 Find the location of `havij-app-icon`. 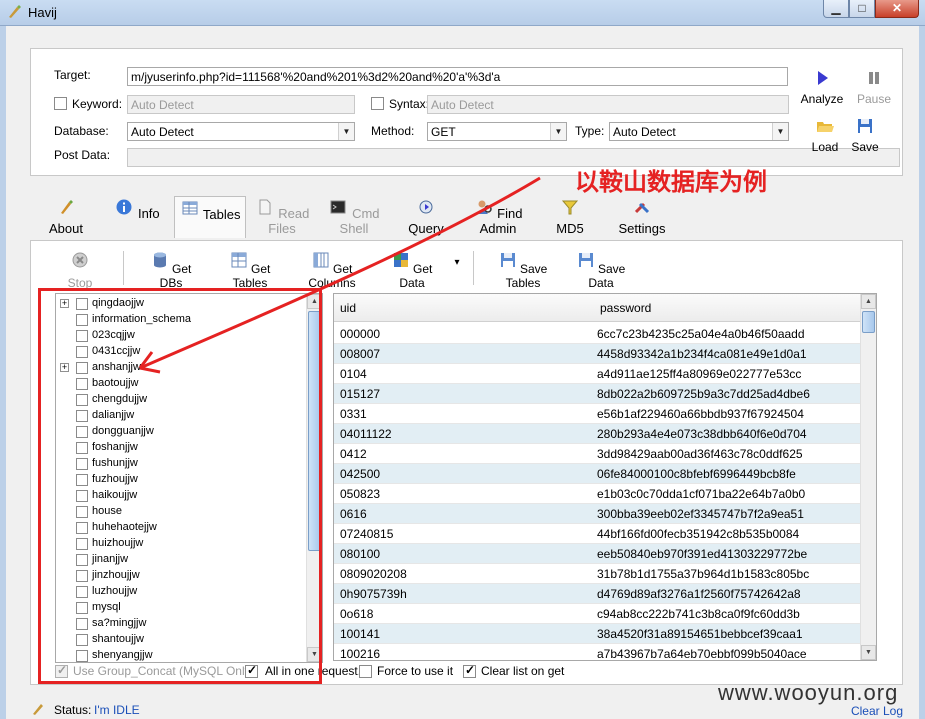

havij-app-icon is located at coordinates (15, 11).